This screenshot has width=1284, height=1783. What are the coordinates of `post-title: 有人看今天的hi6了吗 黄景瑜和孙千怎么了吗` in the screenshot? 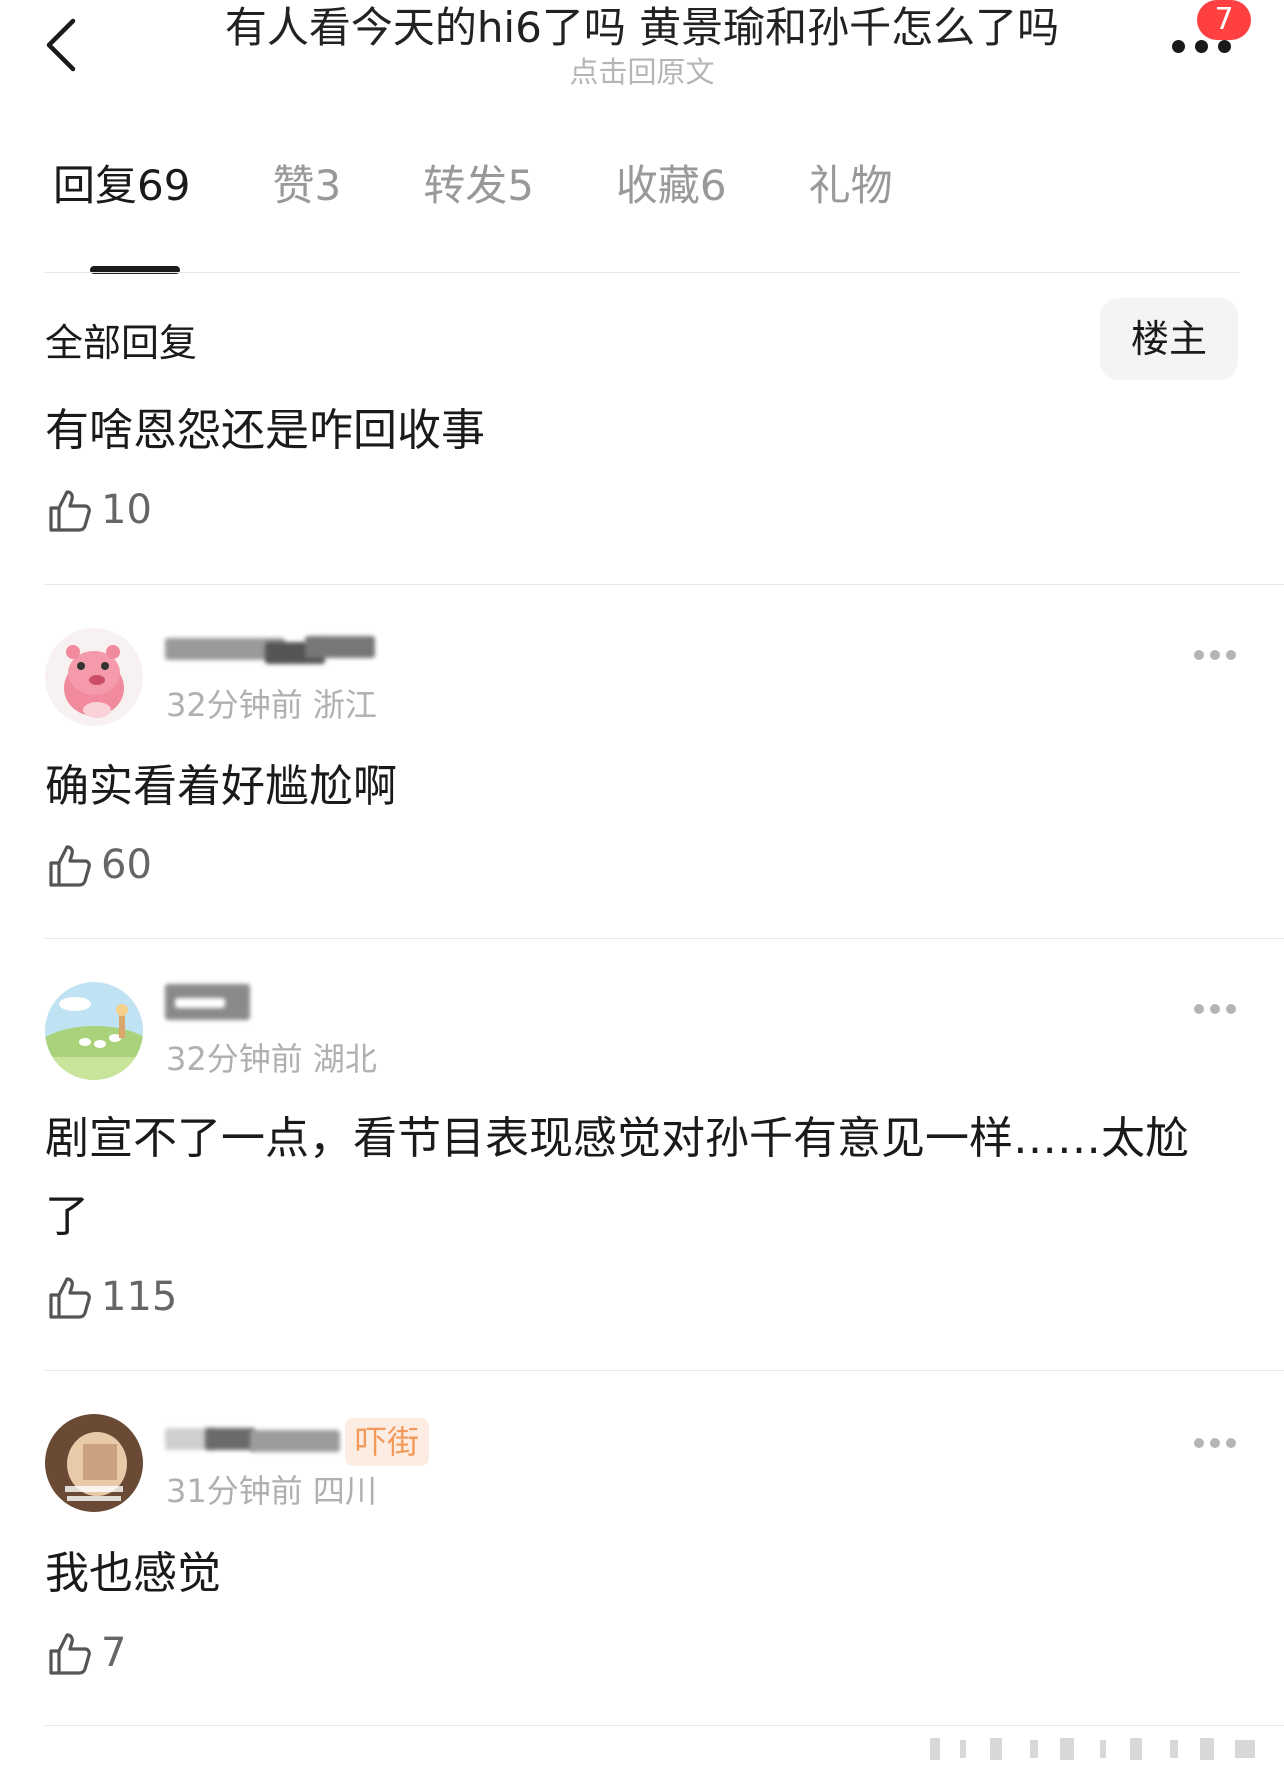 It's located at (642, 28).